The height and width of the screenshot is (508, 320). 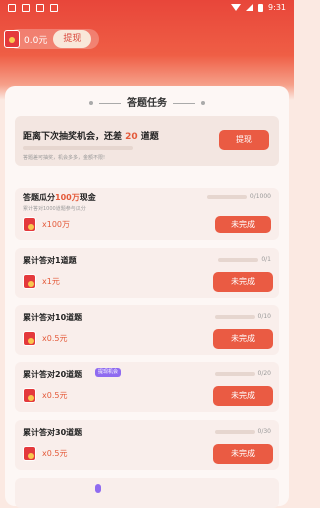 What do you see at coordinates (260, 196) in the screenshot?
I see `progress-count: 0/1000` at bounding box center [260, 196].